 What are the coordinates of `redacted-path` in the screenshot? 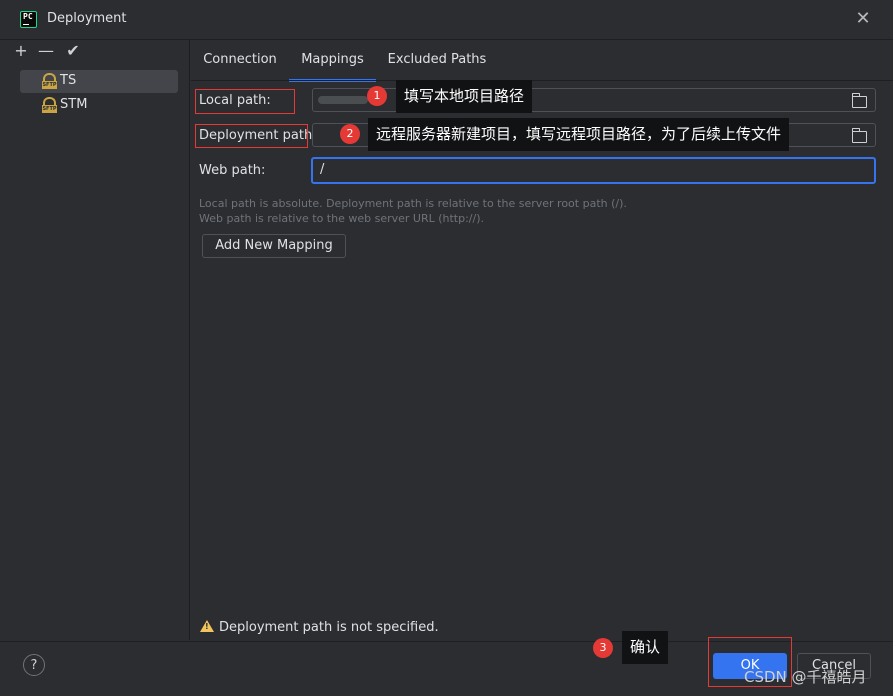 It's located at (343, 100).